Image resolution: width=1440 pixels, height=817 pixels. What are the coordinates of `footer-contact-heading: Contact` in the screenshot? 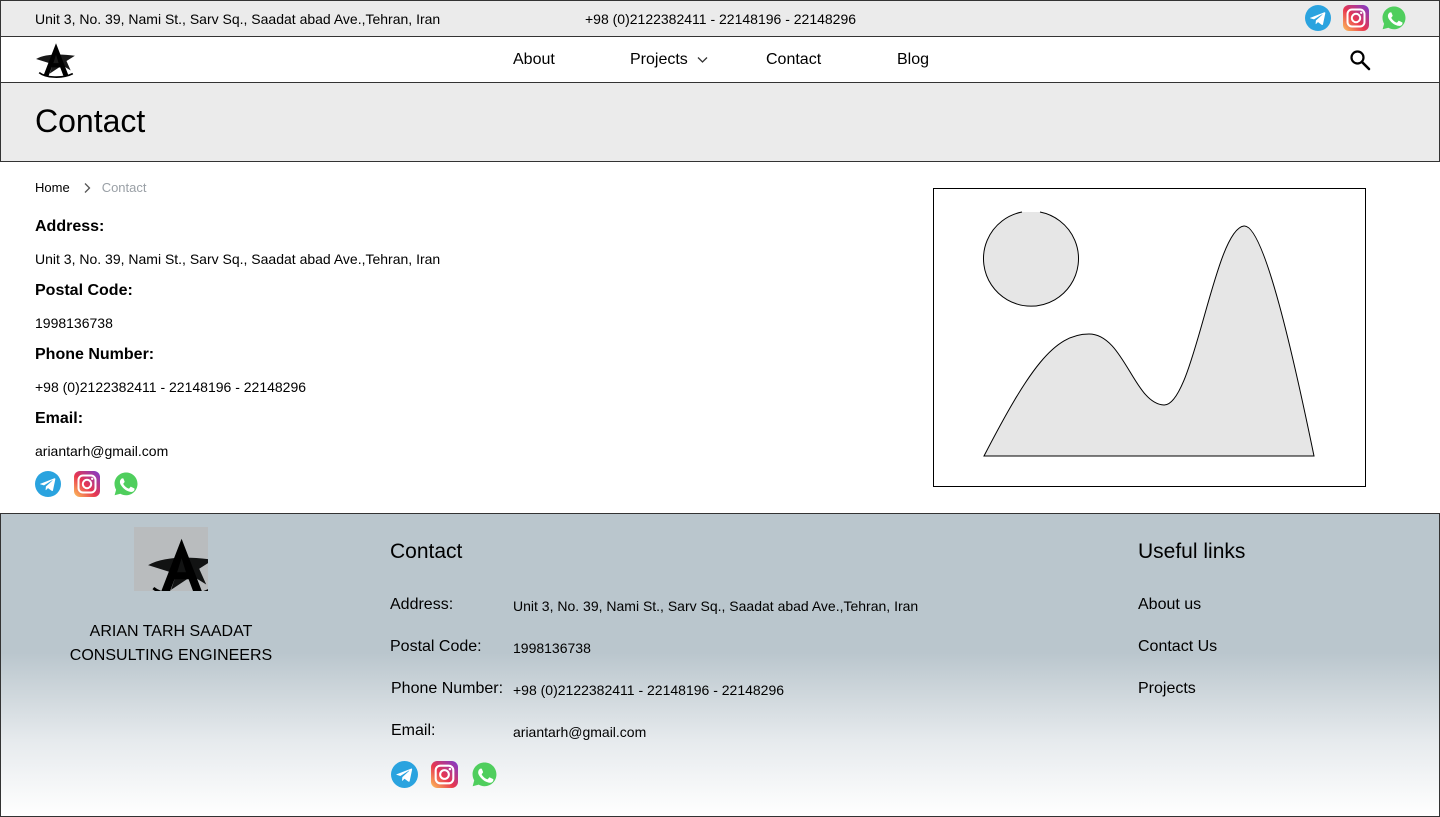 It's located at (426, 551).